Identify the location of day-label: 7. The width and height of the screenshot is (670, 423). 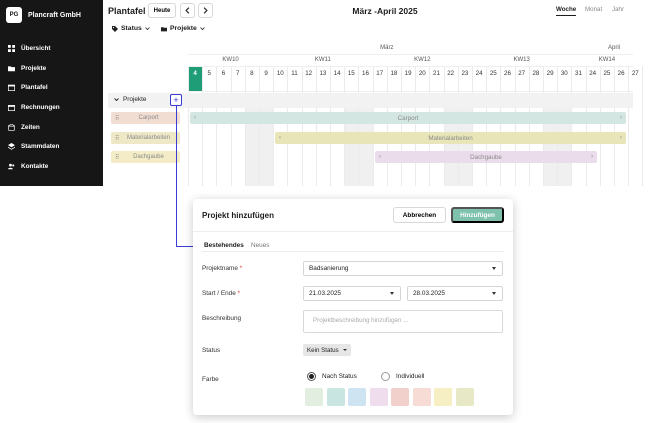
(238, 73).